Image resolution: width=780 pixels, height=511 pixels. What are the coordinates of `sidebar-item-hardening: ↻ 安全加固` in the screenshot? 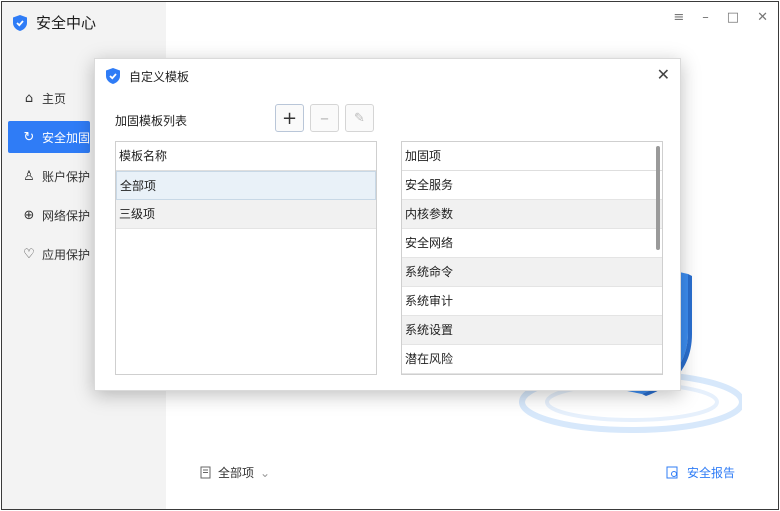 It's located at (49, 137).